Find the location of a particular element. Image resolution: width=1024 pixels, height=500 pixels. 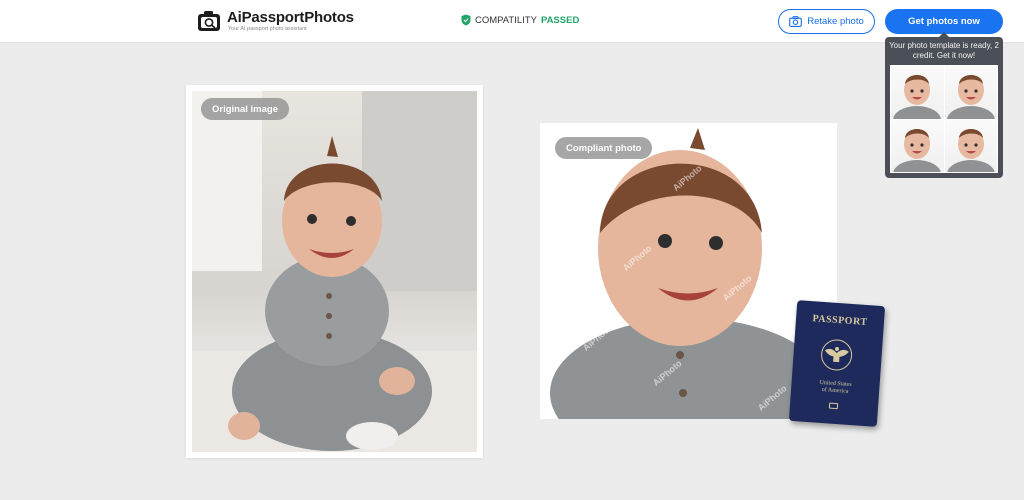

biometric-chip-icon is located at coordinates (833, 406).